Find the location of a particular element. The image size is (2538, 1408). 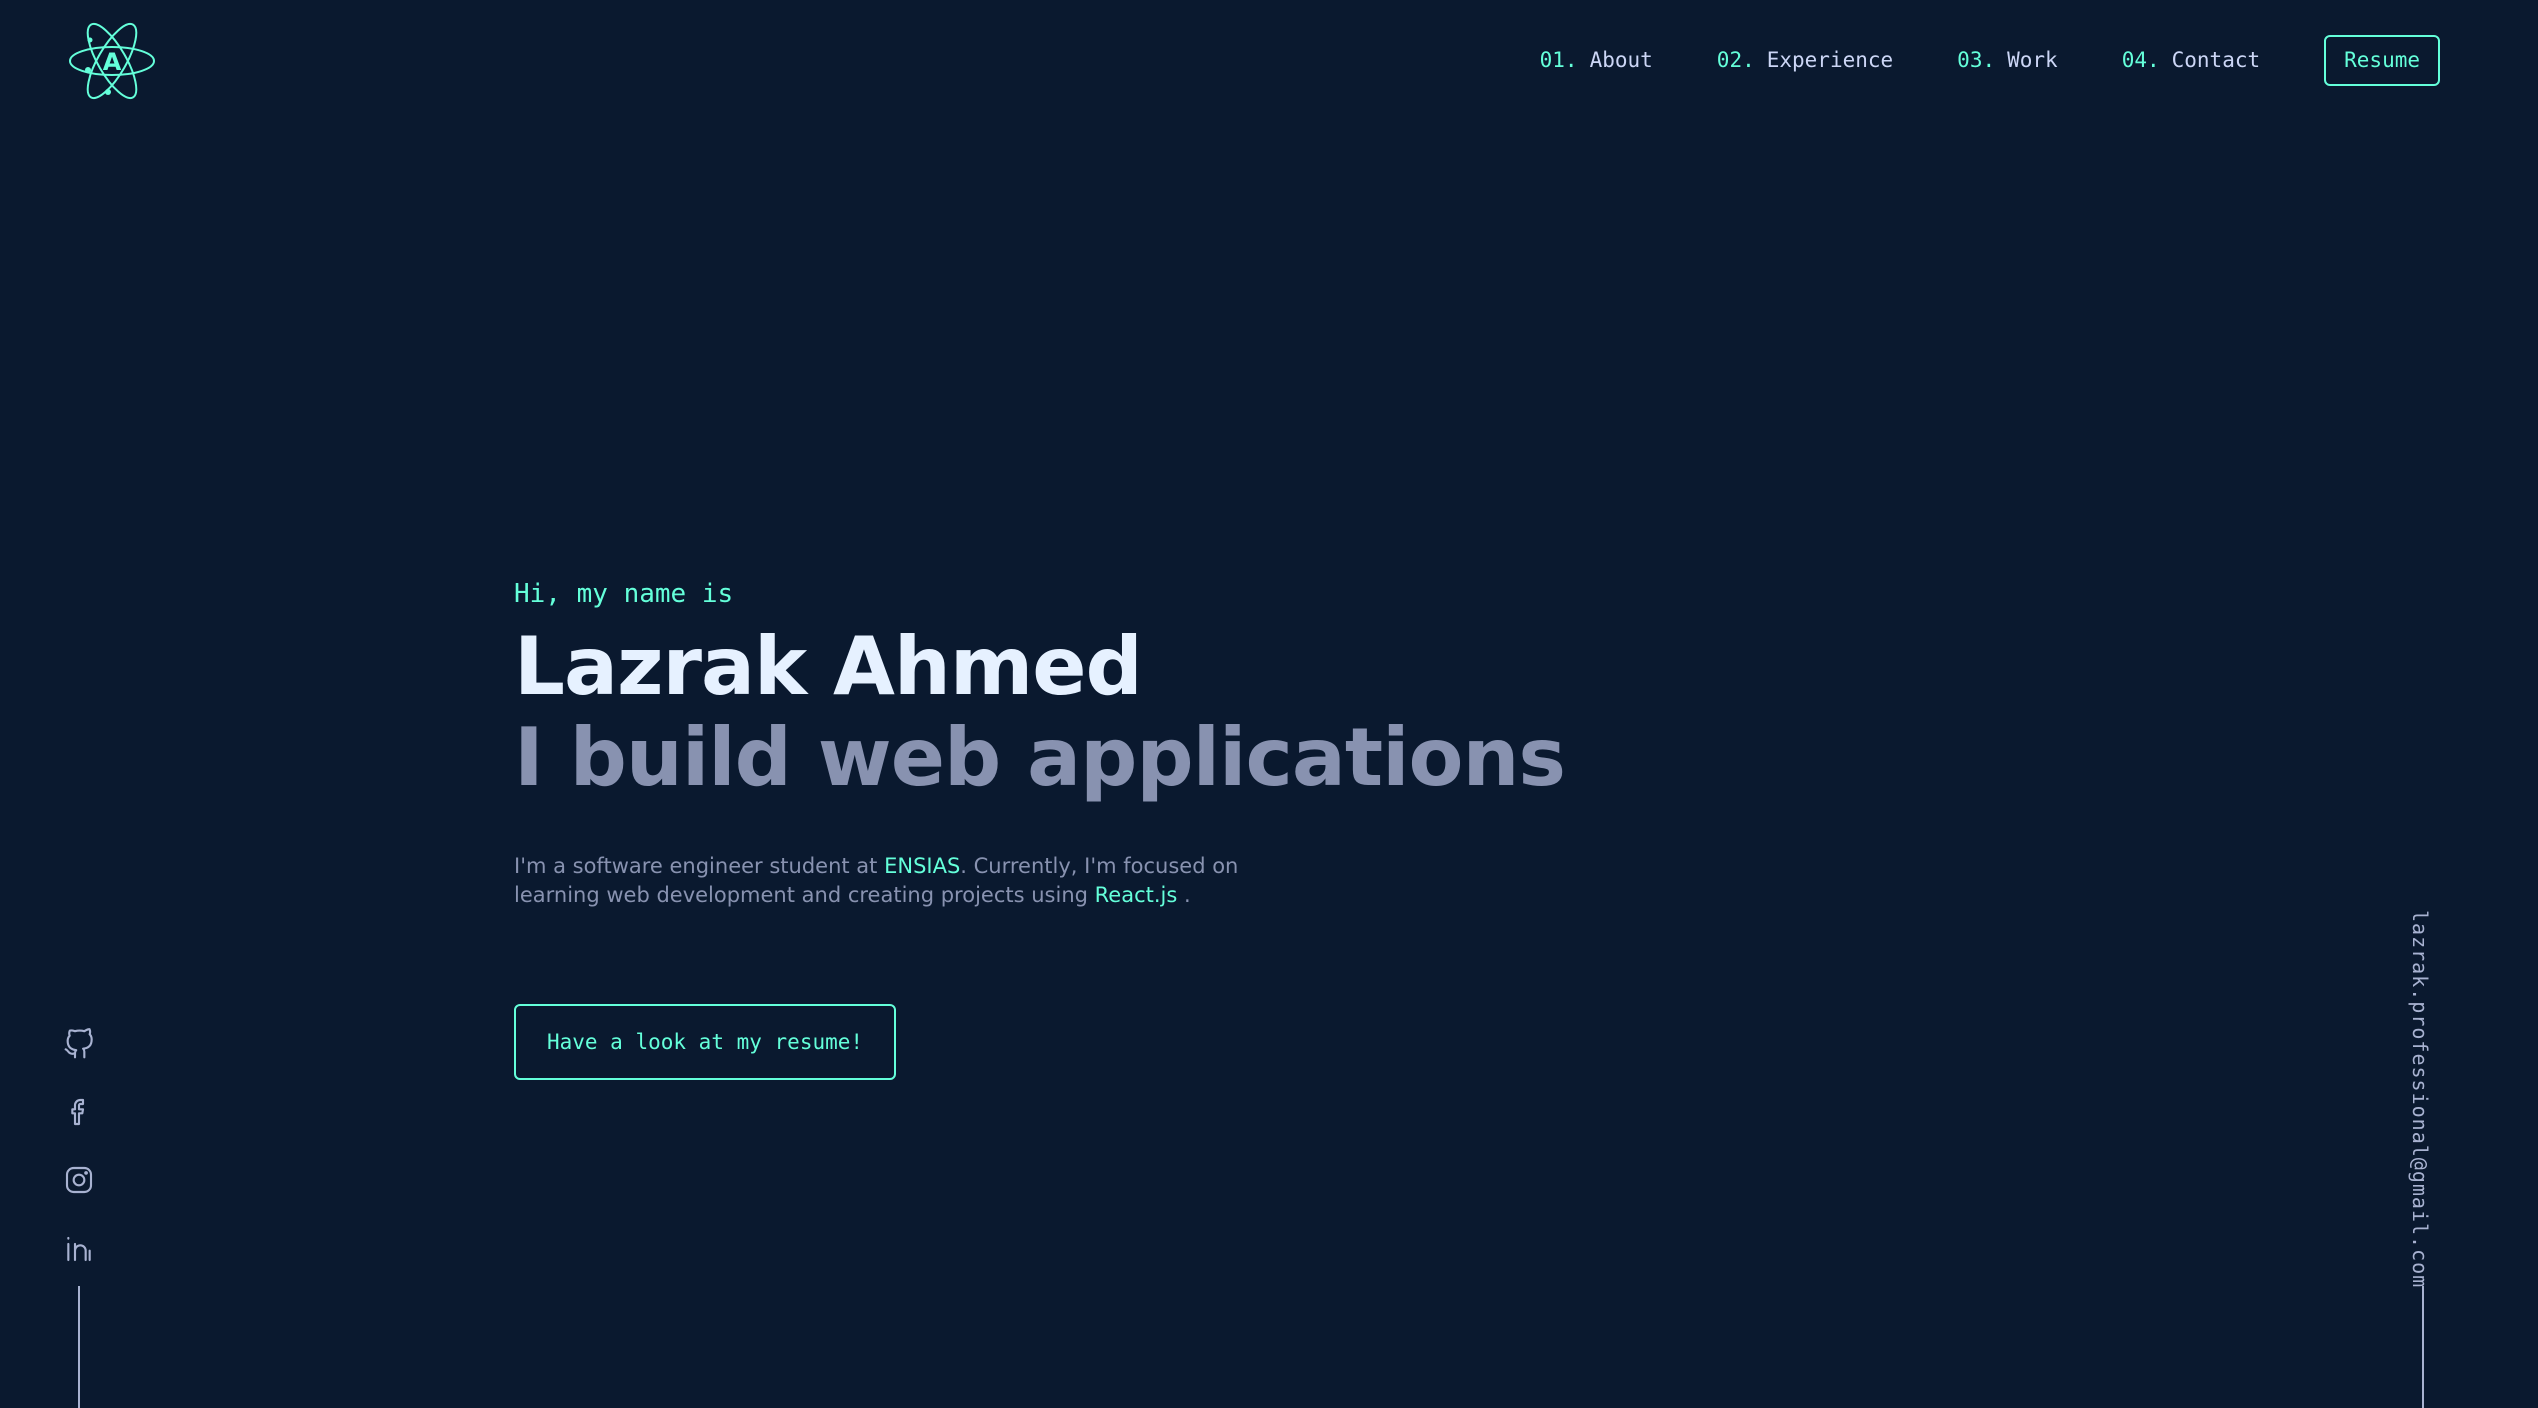

left-rail-line is located at coordinates (79, 1347).